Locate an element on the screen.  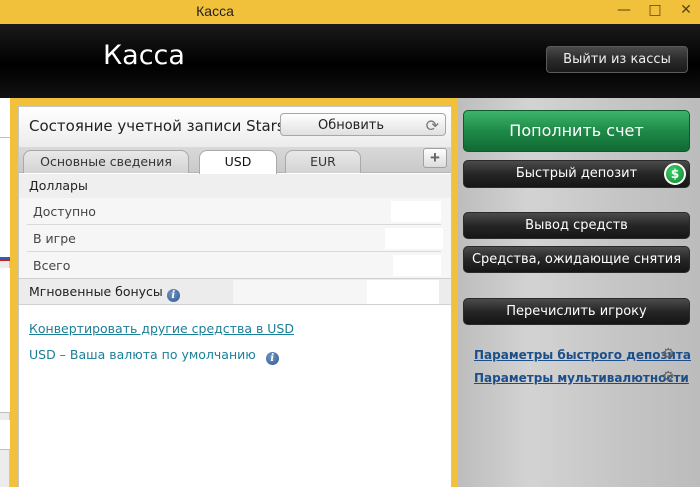
balance-row-in-play: В игре is located at coordinates (235, 238).